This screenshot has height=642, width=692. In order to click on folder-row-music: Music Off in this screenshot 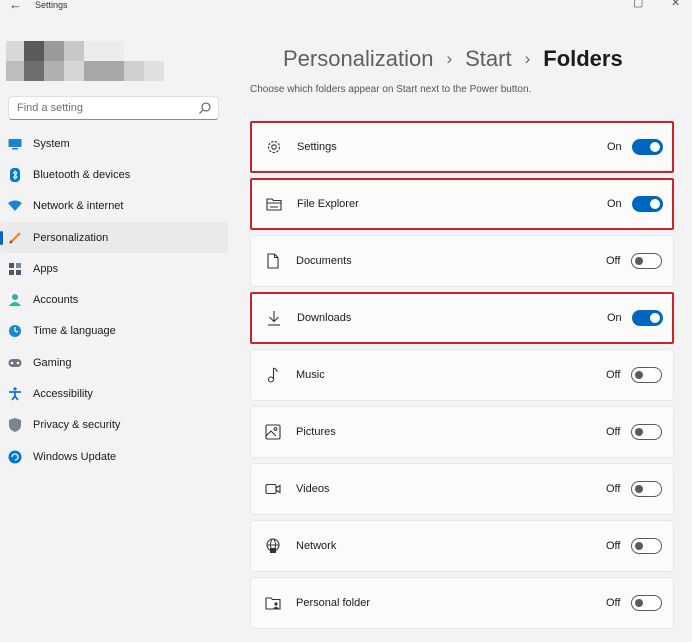, I will do `click(462, 375)`.